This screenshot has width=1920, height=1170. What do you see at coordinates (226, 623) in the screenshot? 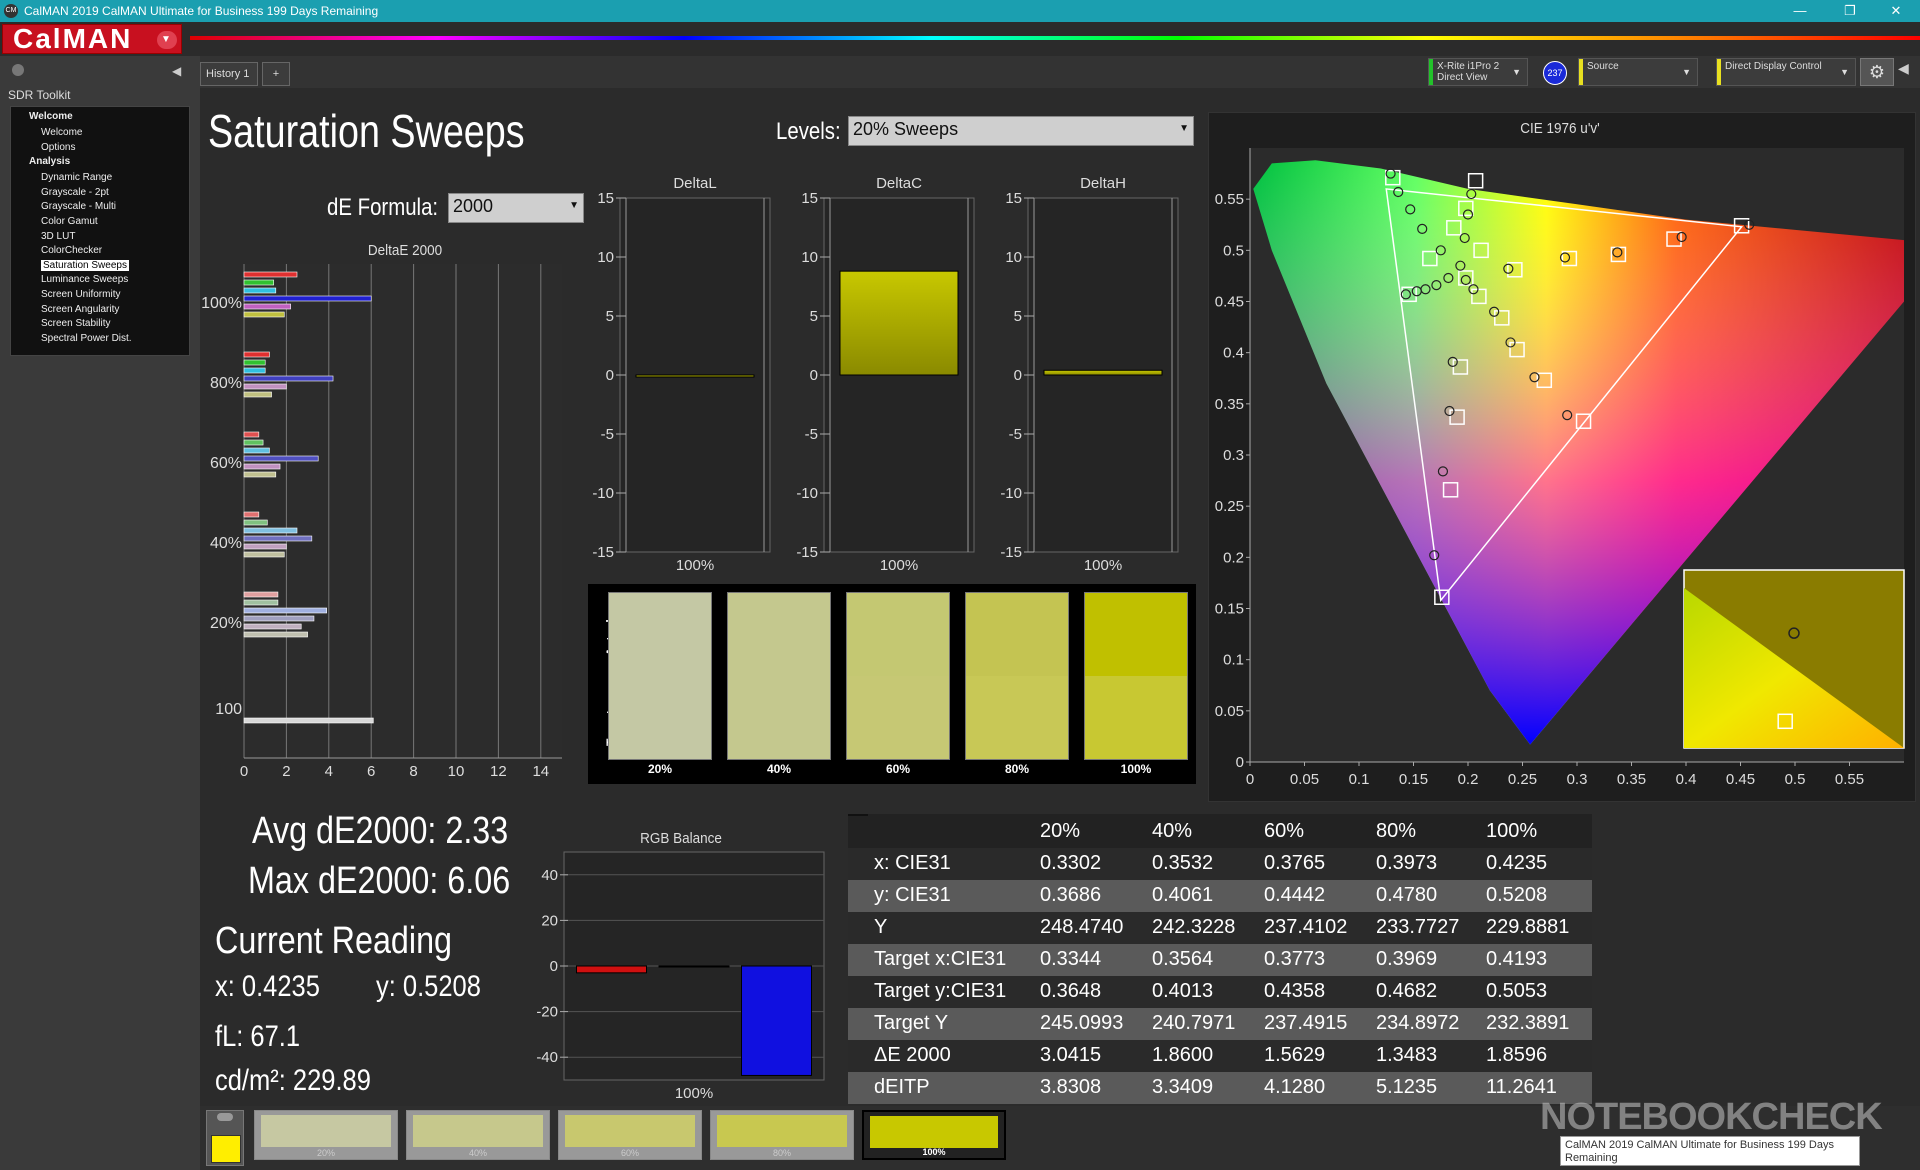
I see `deltae-y-label: 20%` at bounding box center [226, 623].